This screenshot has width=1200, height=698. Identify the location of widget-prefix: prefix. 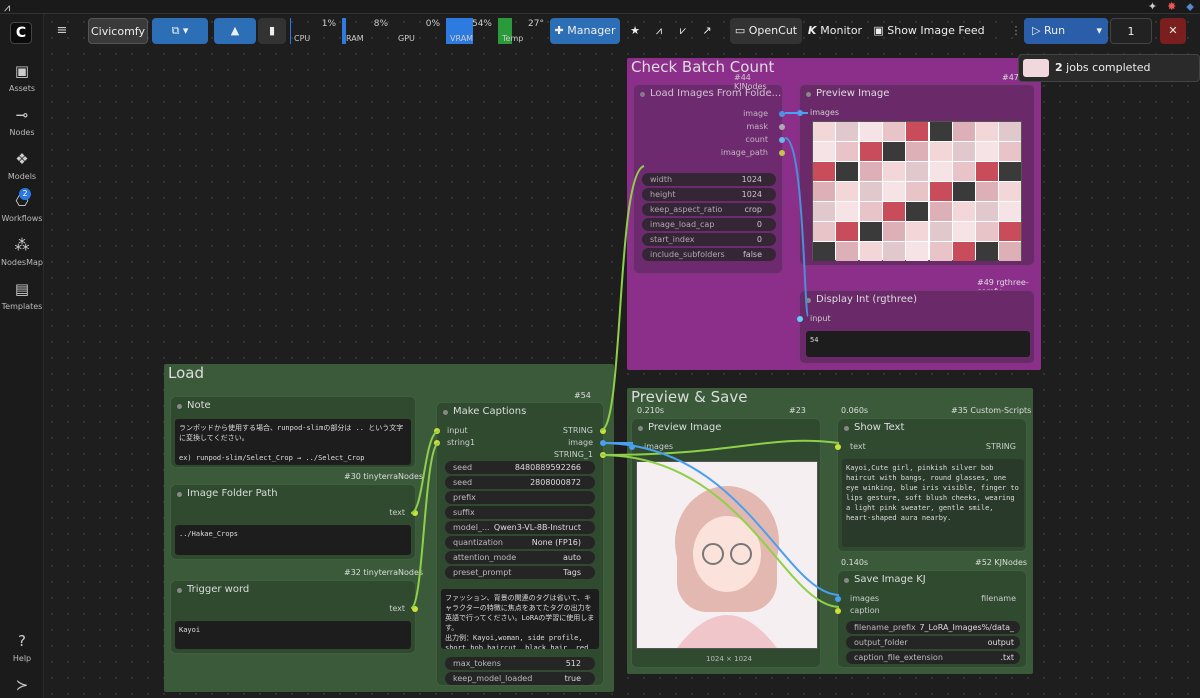
(520, 497).